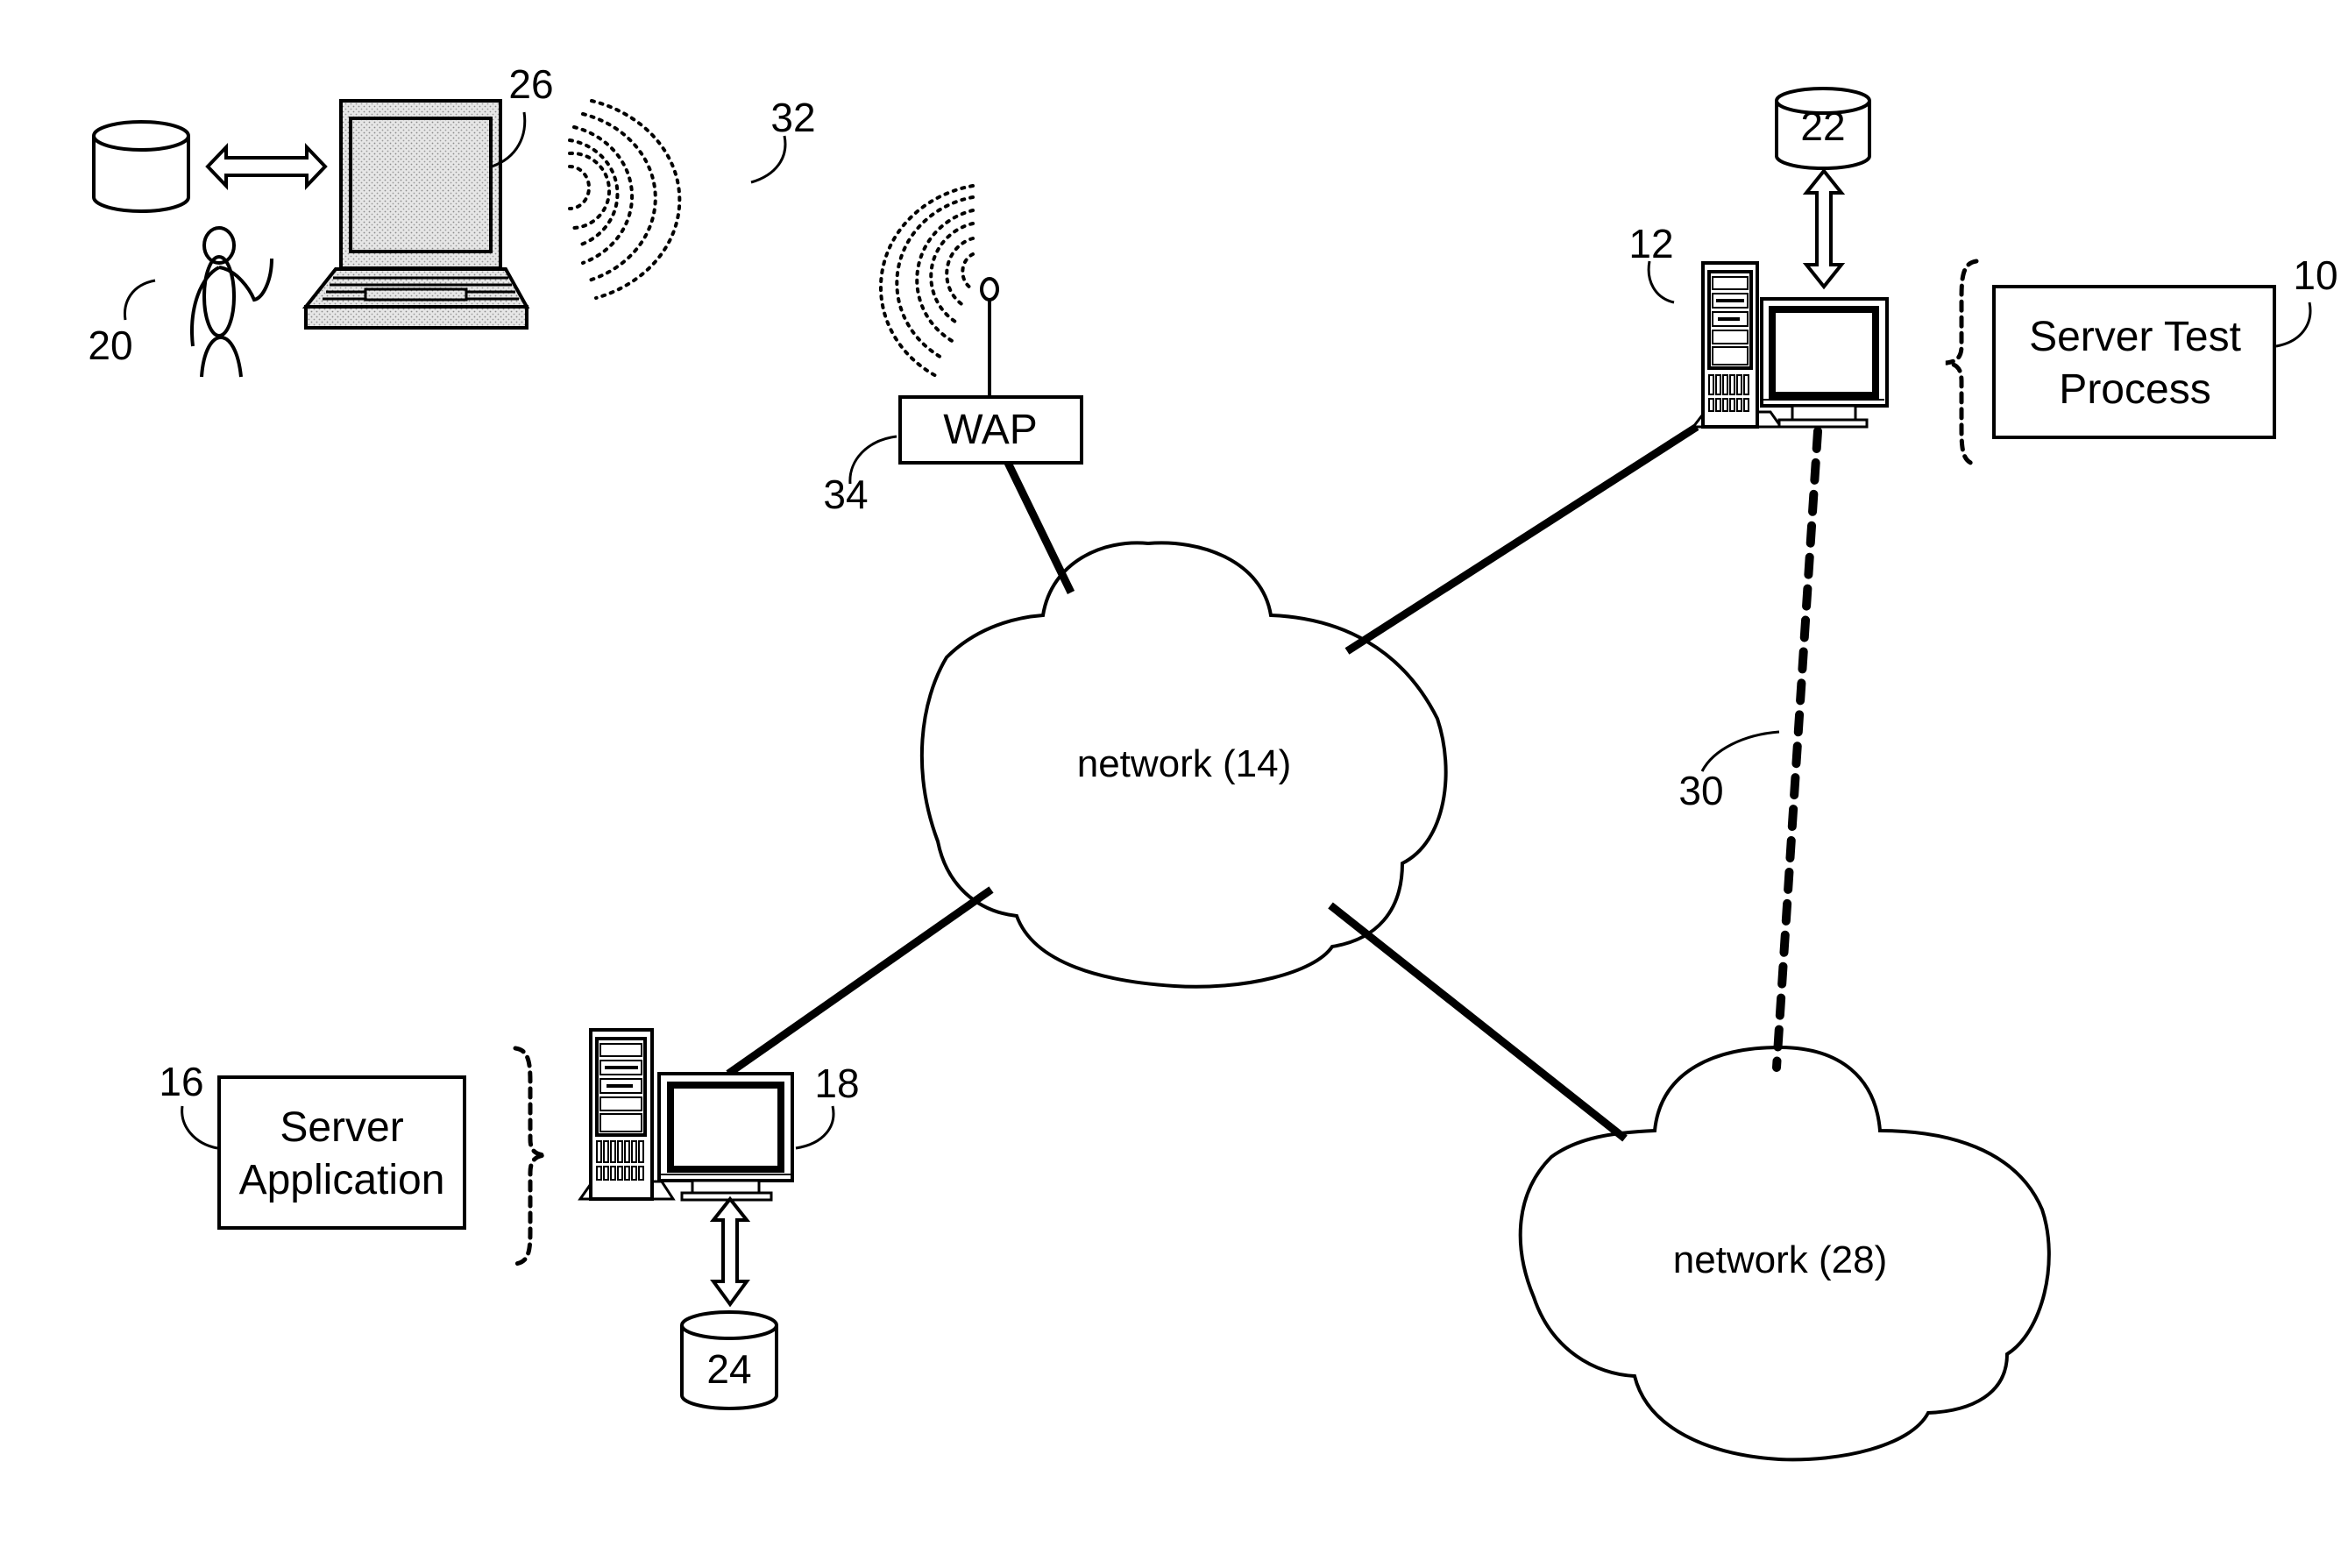  I want to click on server-12-ref-leader, so click(1661, 282).